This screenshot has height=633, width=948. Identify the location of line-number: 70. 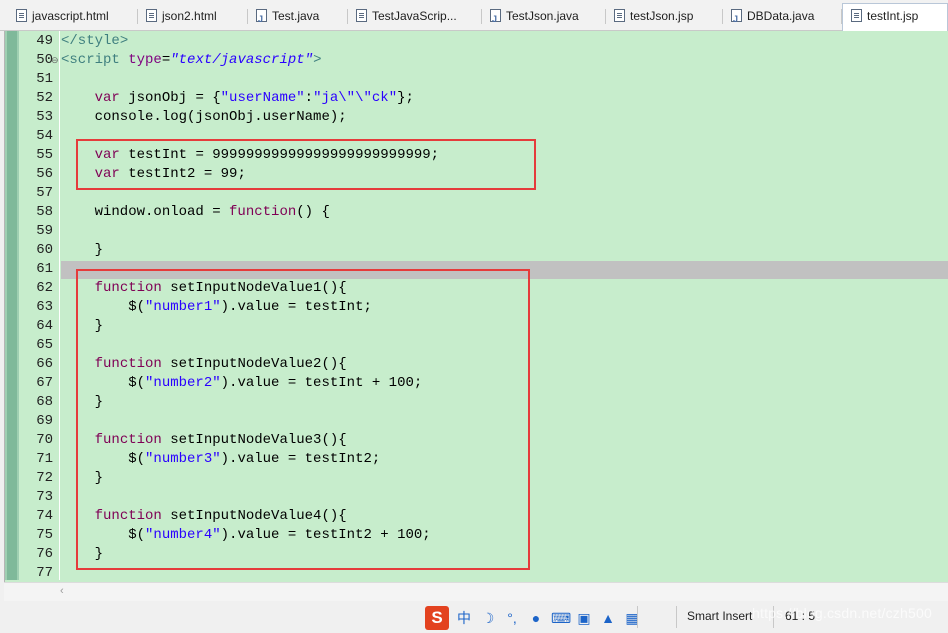
(44, 440).